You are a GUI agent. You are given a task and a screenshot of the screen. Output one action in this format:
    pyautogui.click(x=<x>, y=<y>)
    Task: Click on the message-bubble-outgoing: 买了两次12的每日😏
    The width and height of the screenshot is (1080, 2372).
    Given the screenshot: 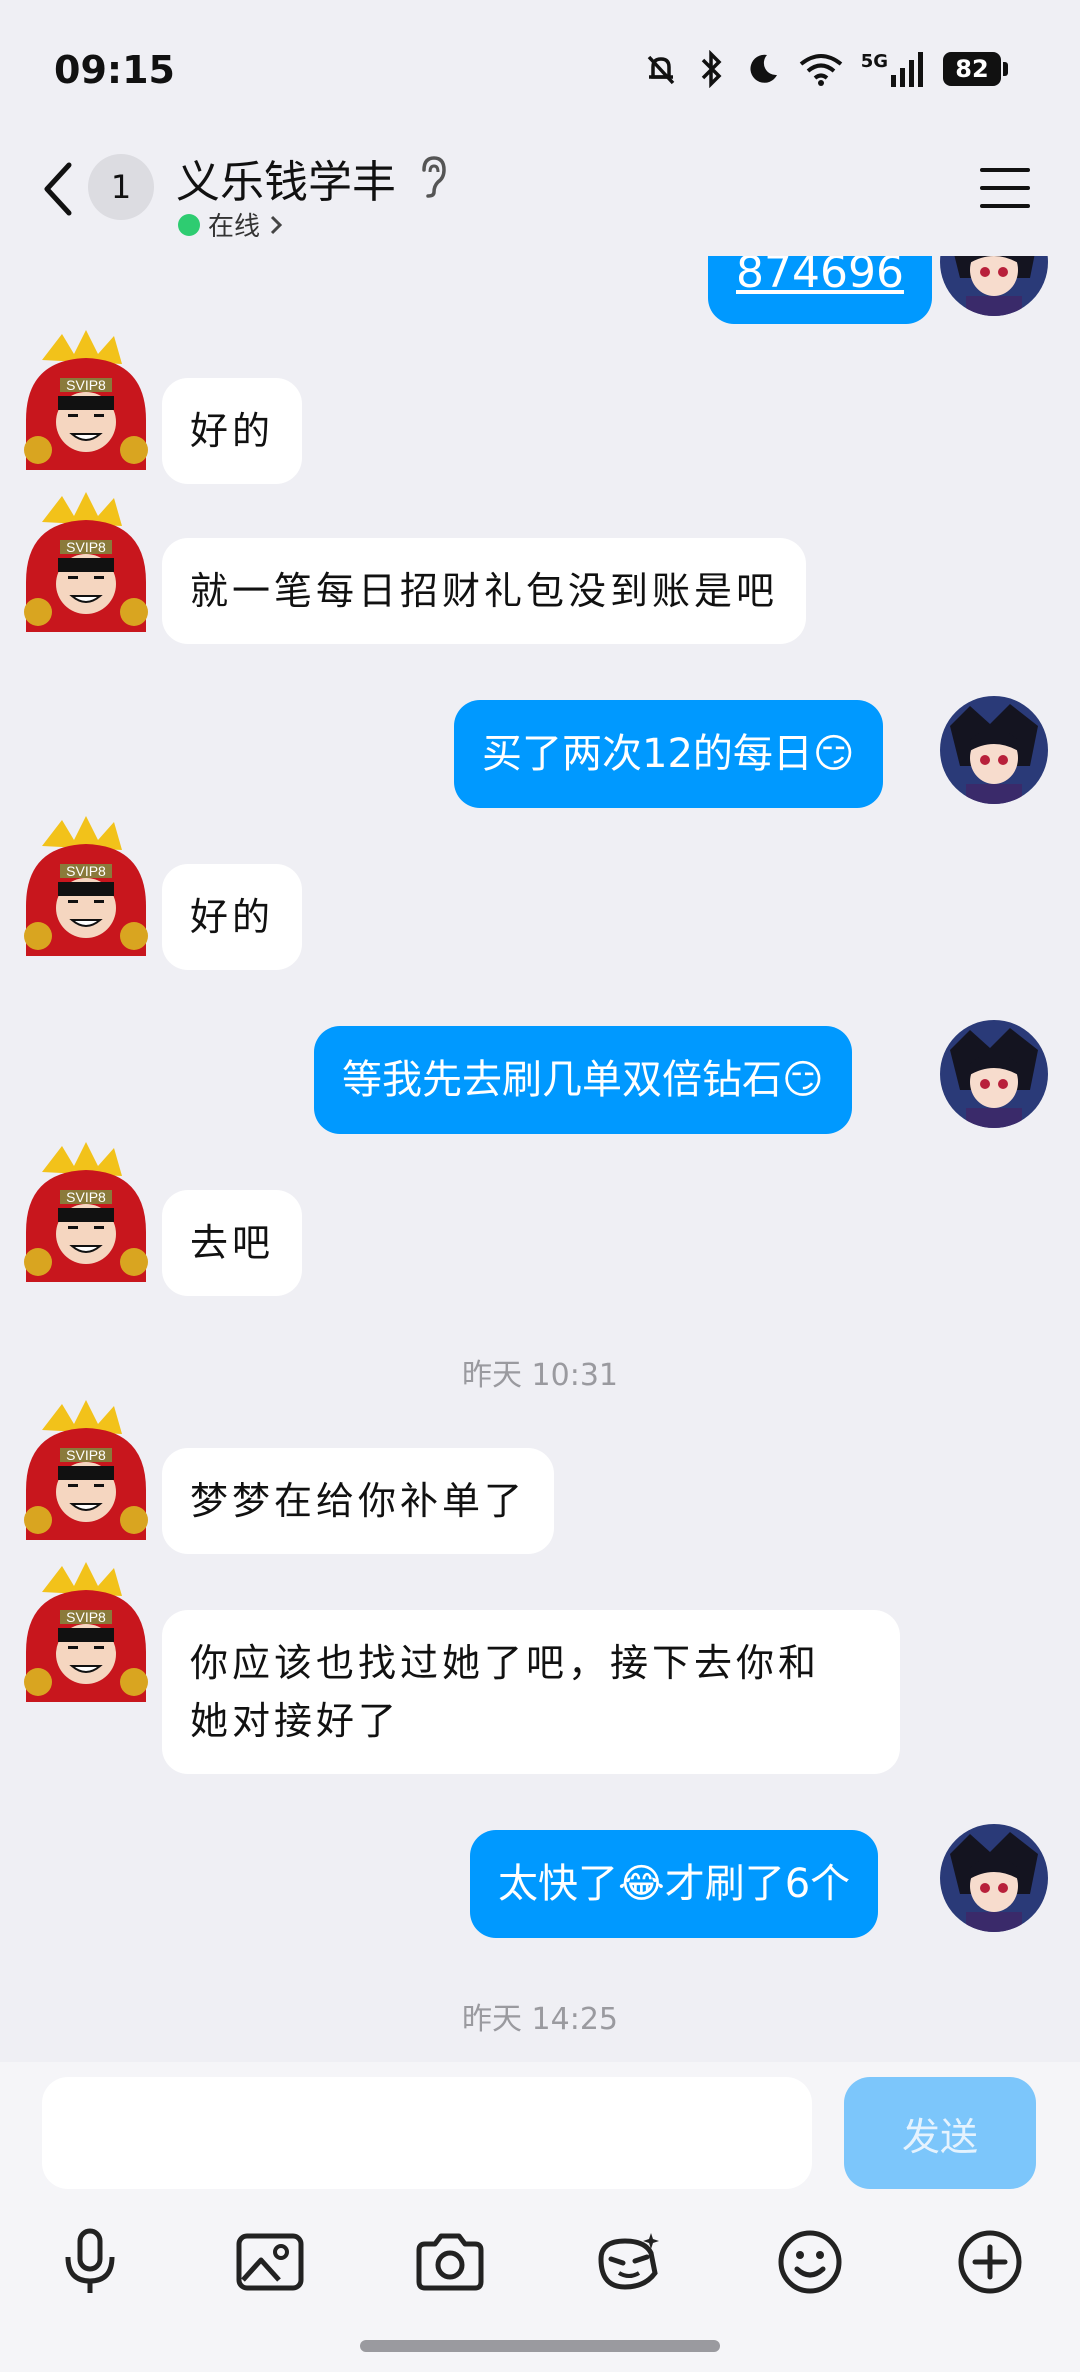 What is the action you would take?
    pyautogui.click(x=668, y=754)
    